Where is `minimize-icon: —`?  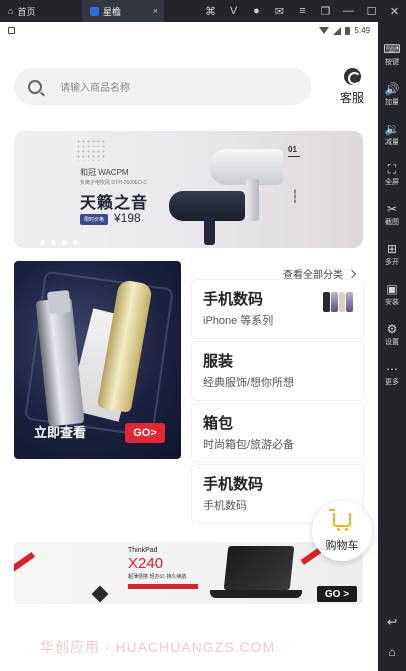 minimize-icon: — is located at coordinates (348, 11).